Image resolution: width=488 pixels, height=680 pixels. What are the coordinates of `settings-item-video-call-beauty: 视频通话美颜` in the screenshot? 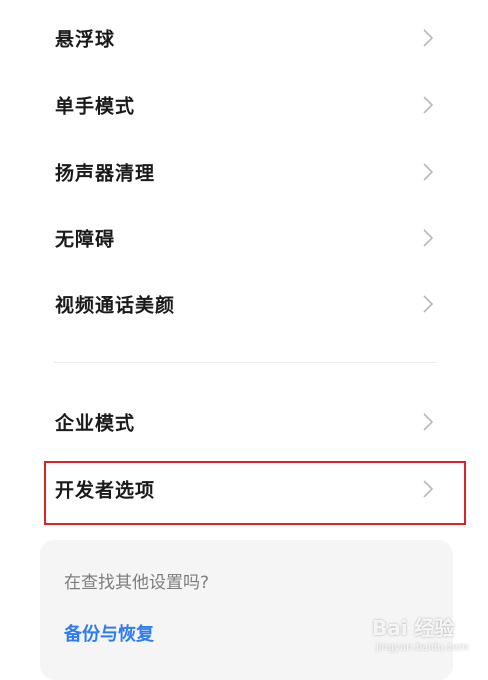 It's located at (244, 304).